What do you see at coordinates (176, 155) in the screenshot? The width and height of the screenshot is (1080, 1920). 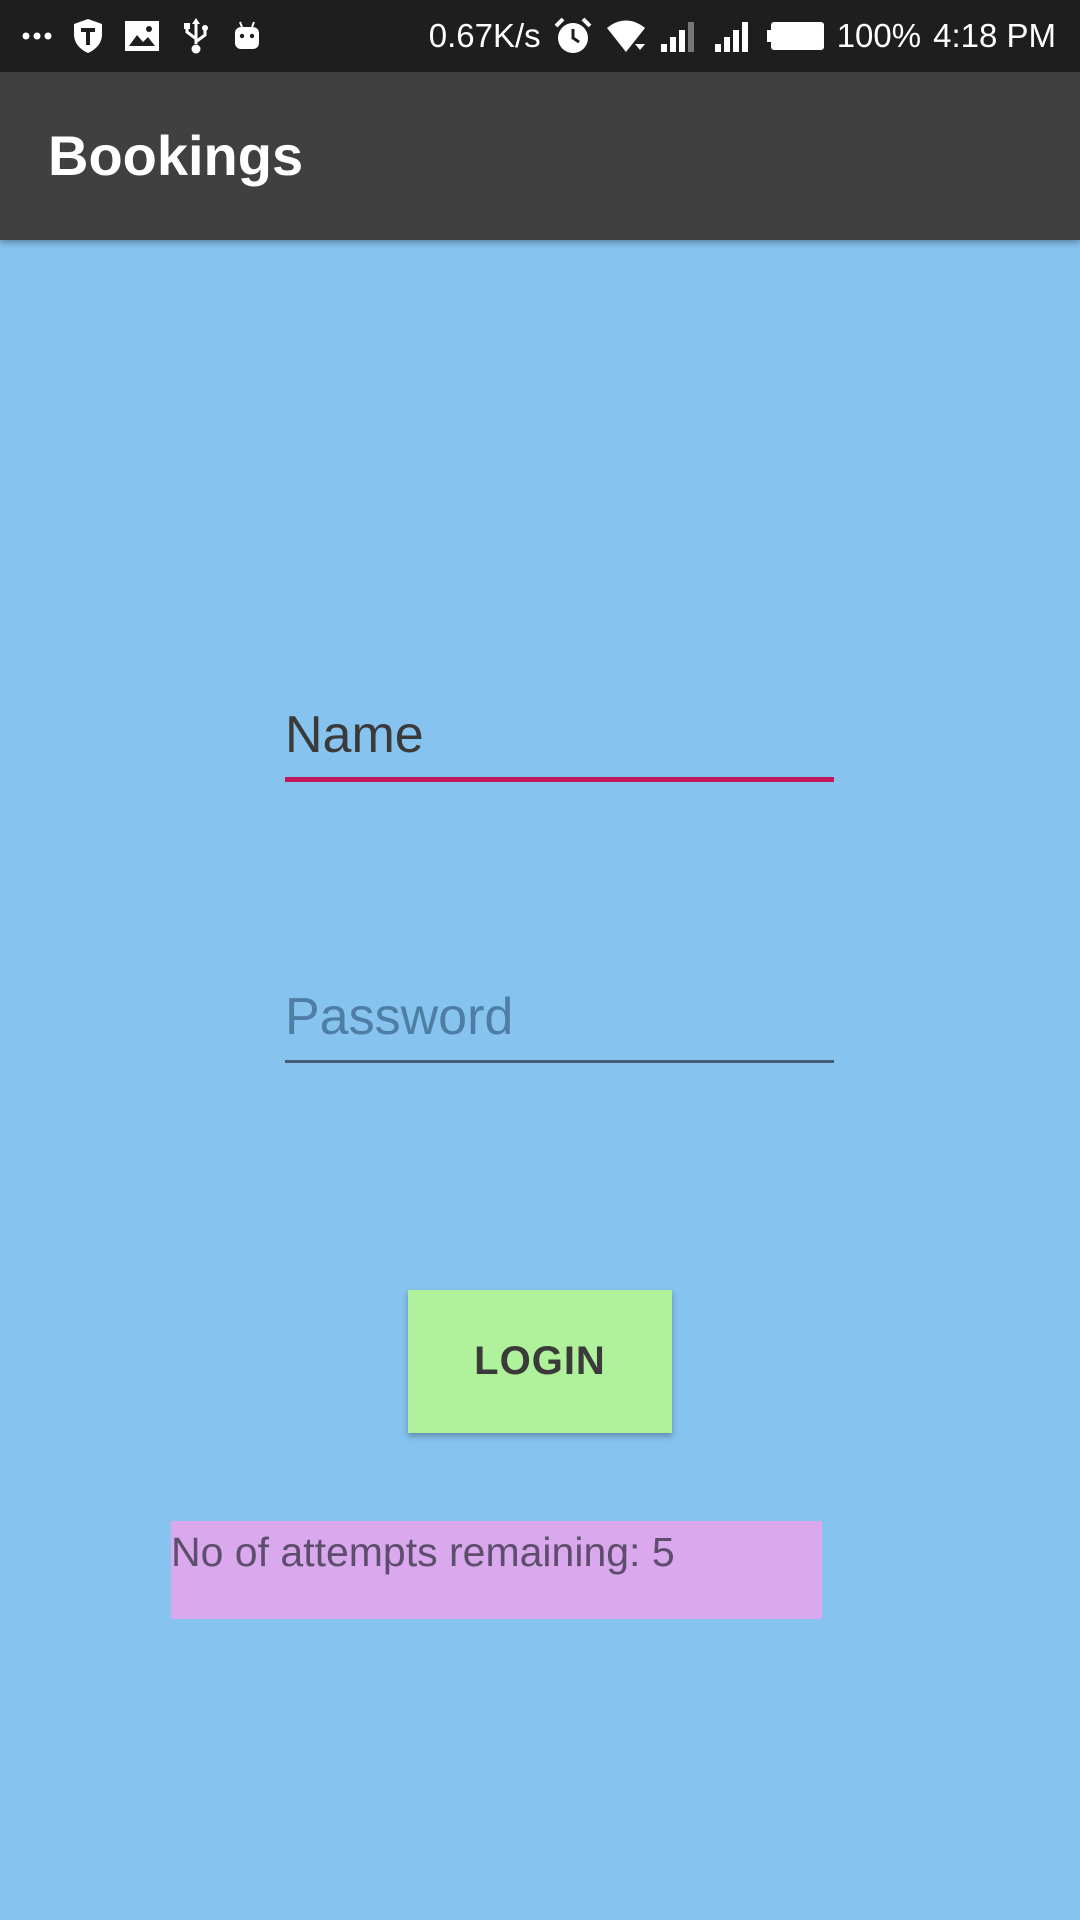 I see `app-title: Bookings` at bounding box center [176, 155].